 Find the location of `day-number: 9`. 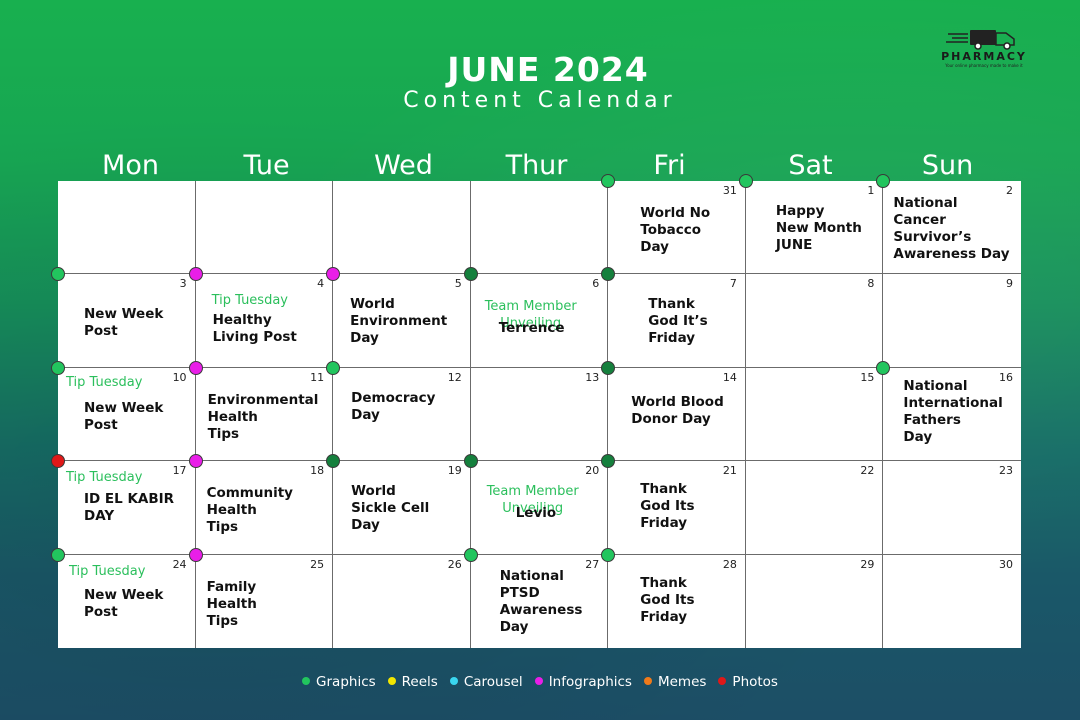

day-number: 9 is located at coordinates (1009, 284).